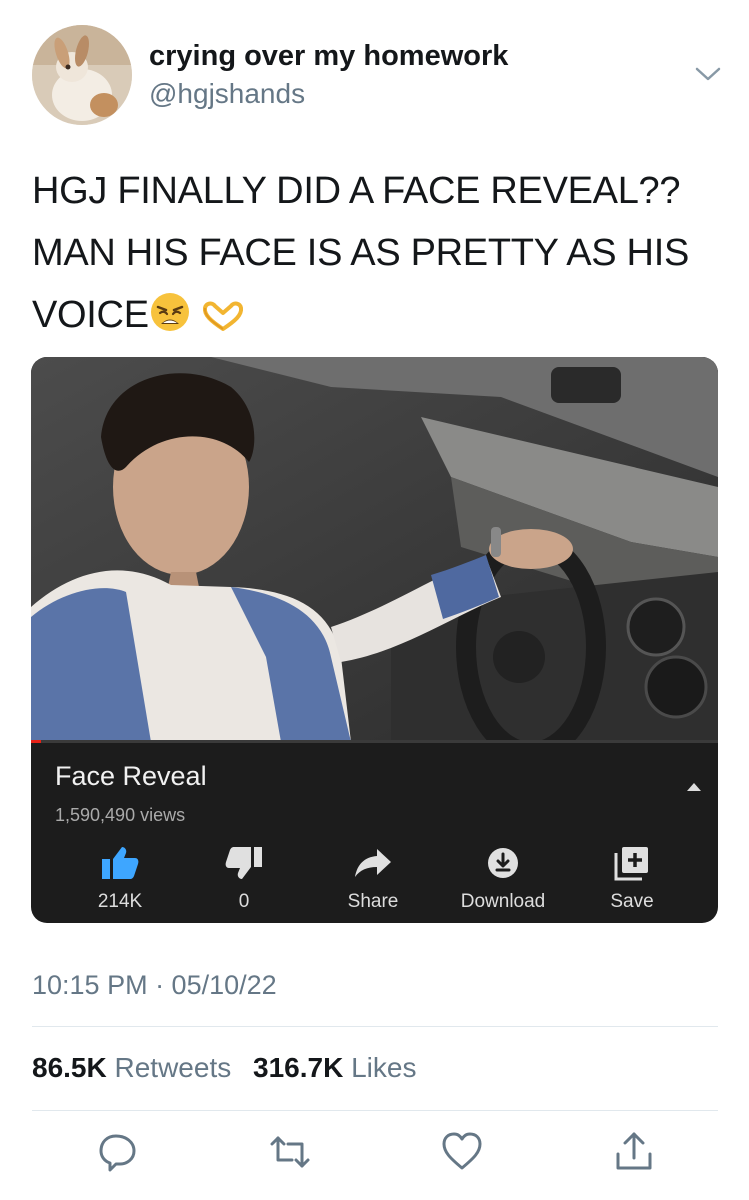  What do you see at coordinates (377, 318) in the screenshot?
I see `tweet-text-line: VOICE` at bounding box center [377, 318].